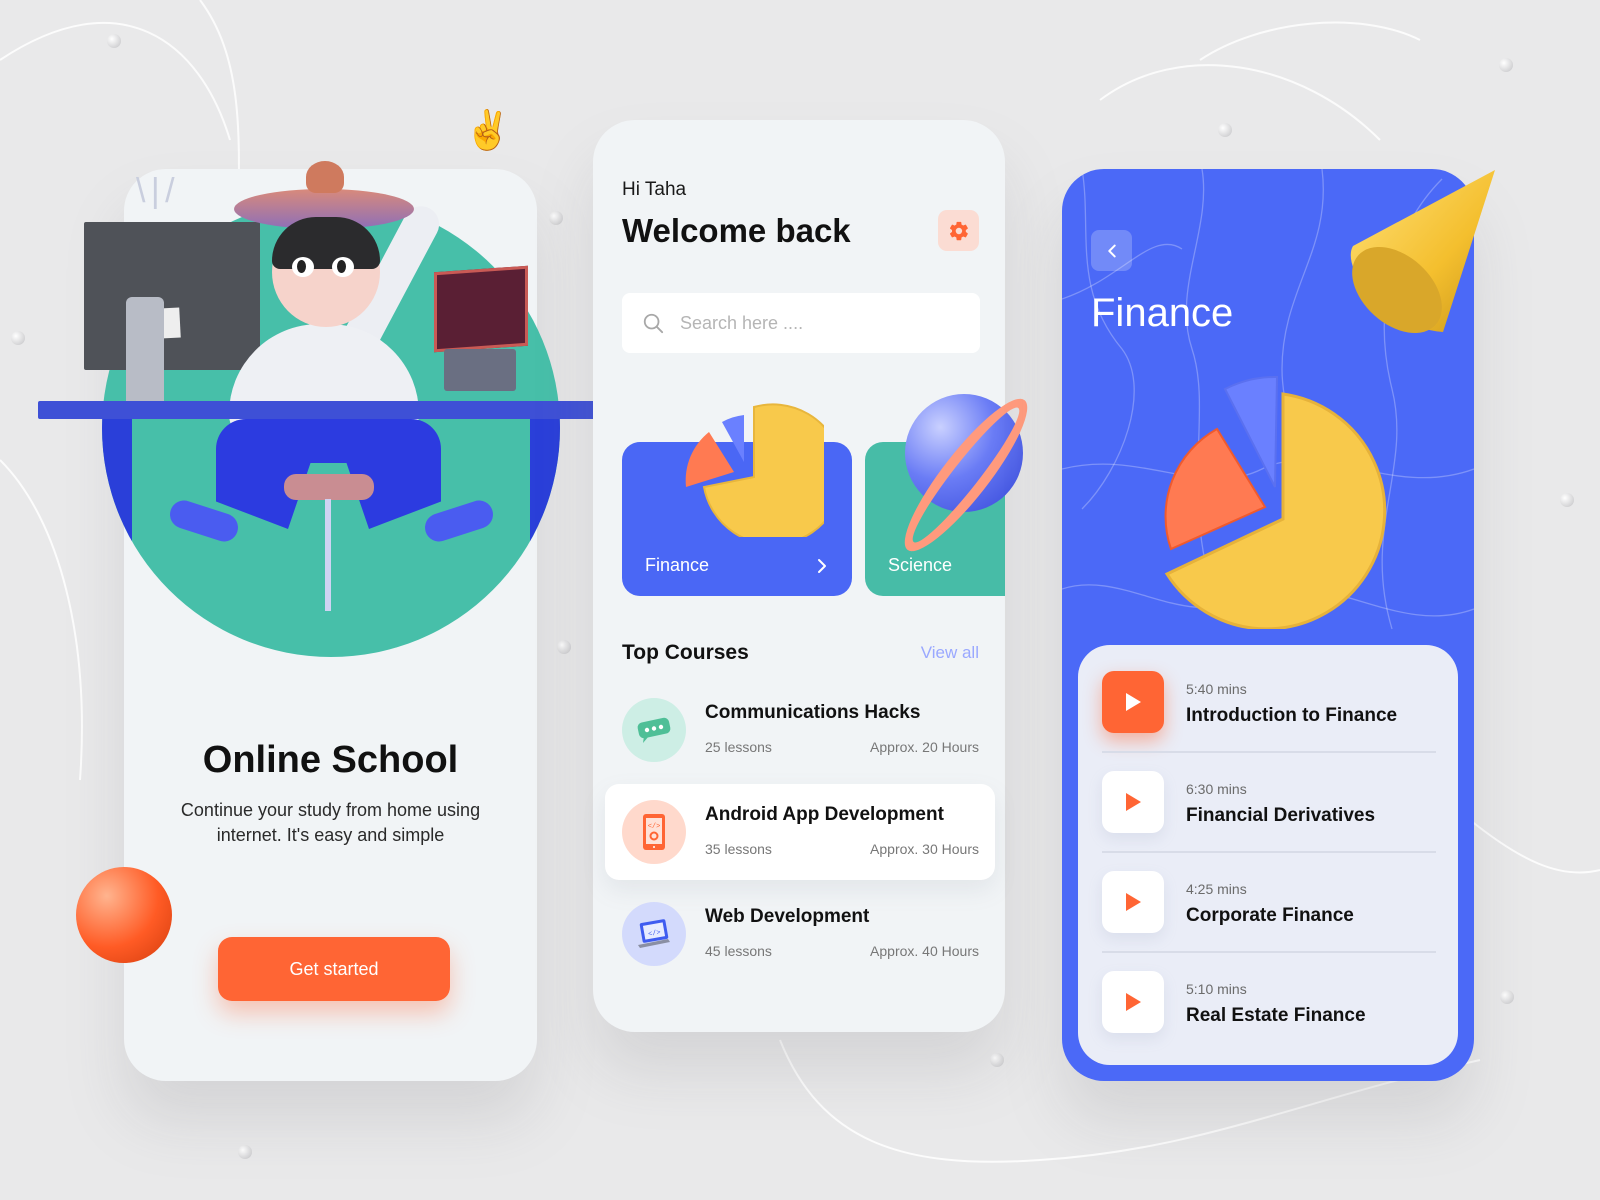 The image size is (1600, 1200). I want to click on chevron-left-icon, so click(1111, 250).